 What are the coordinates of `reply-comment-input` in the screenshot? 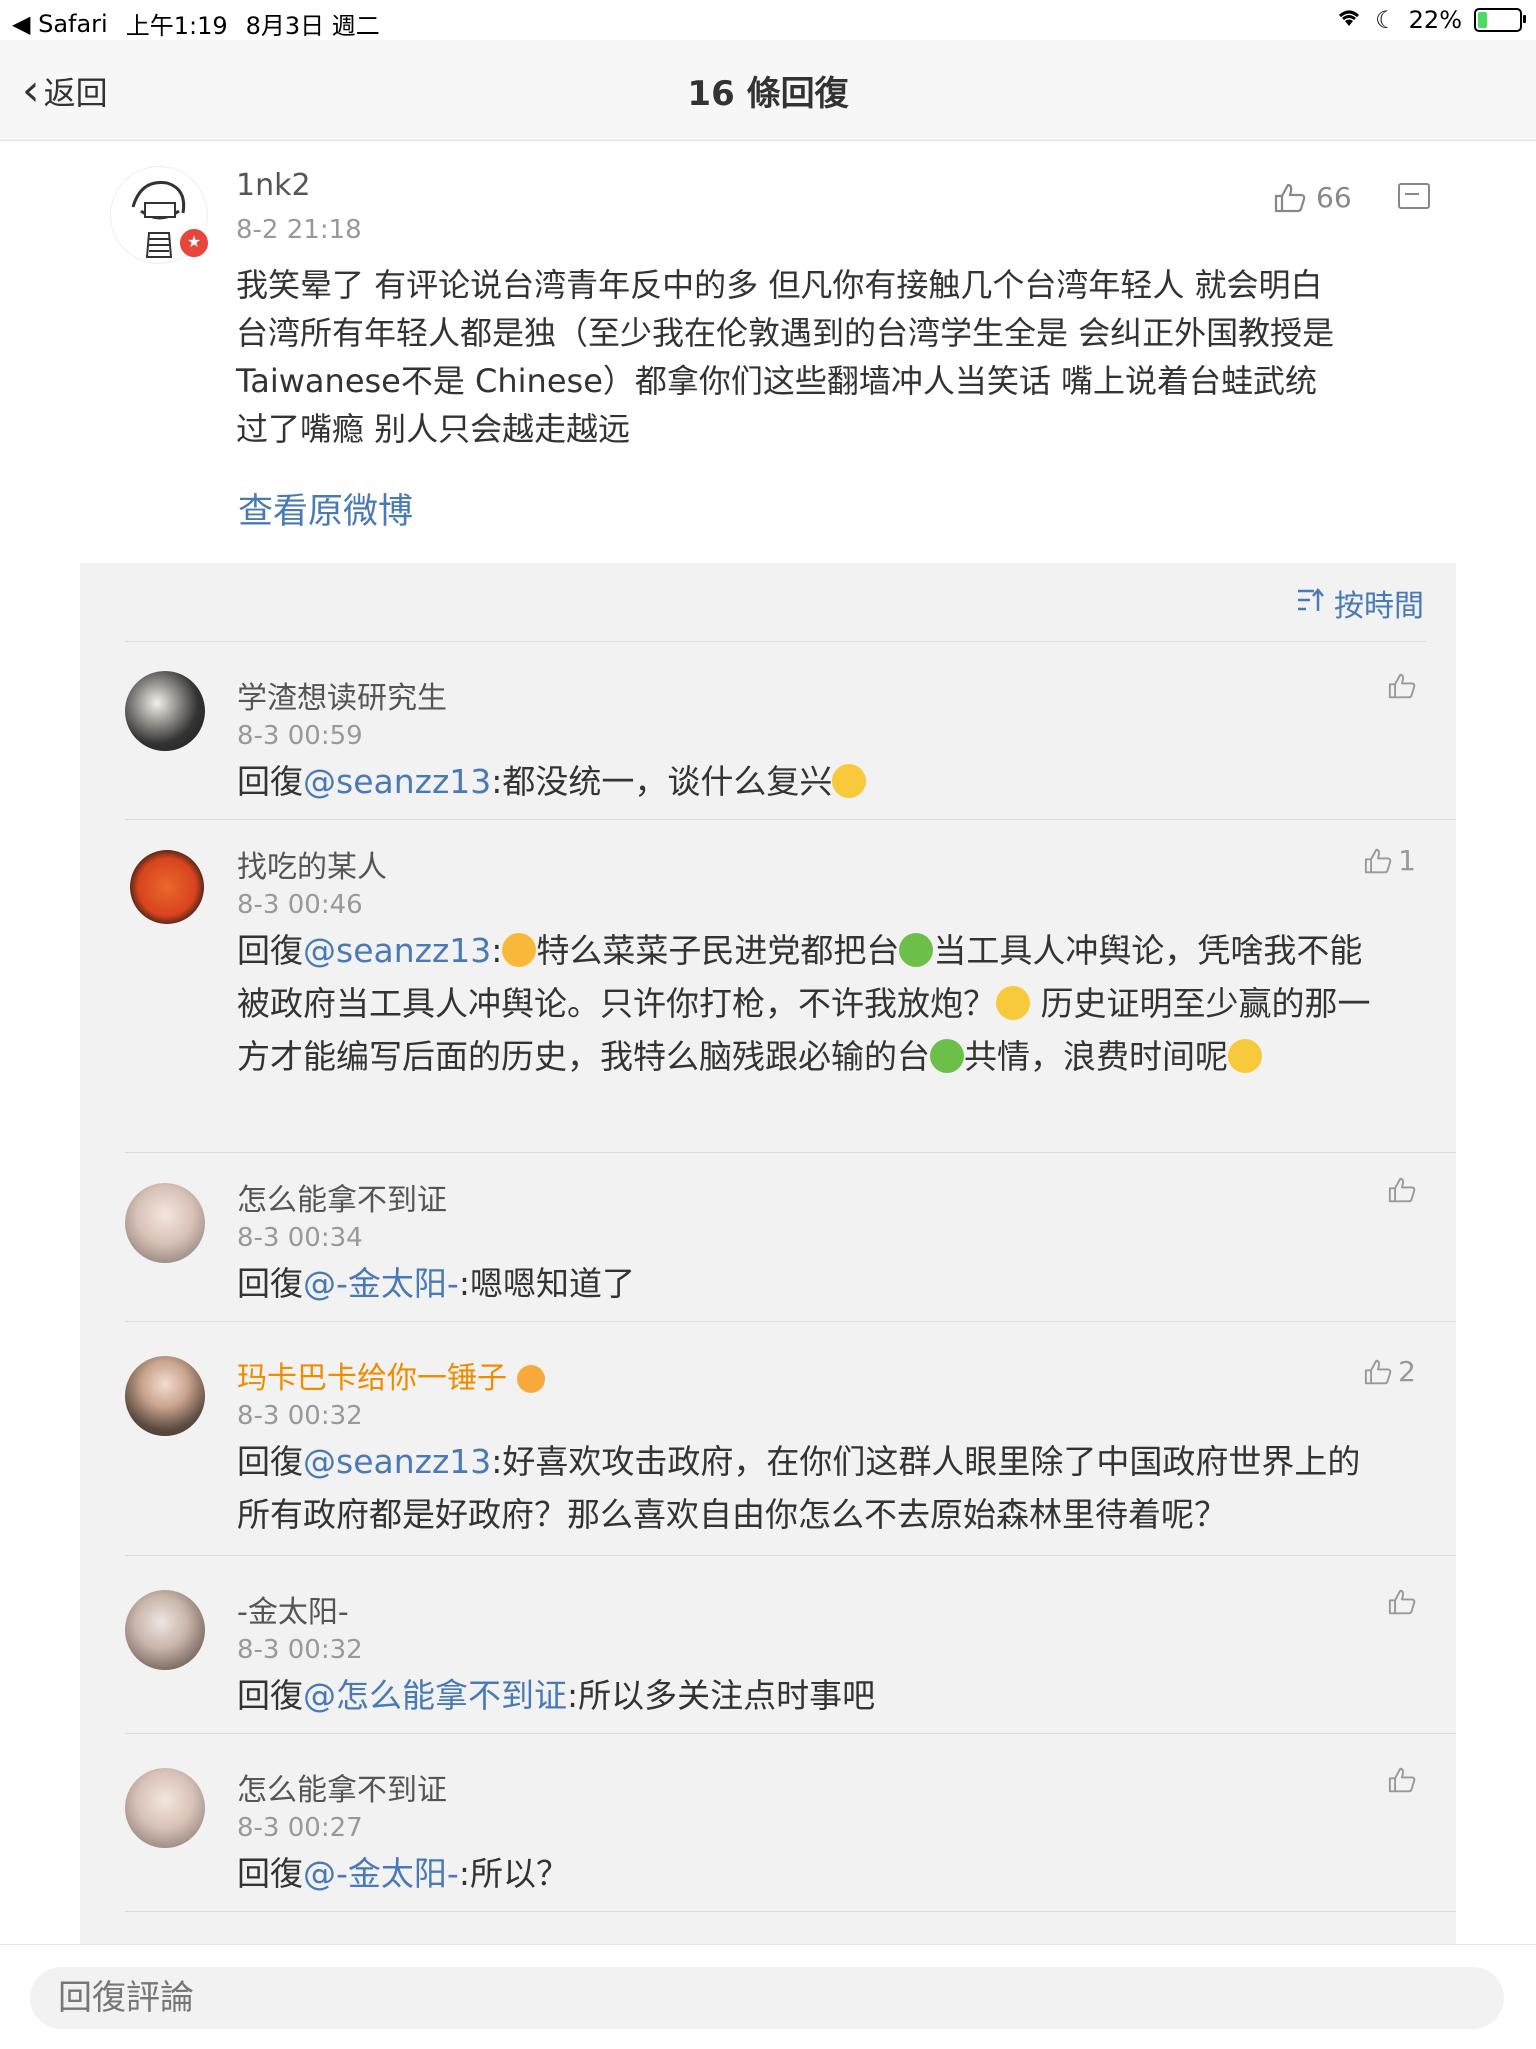 It's located at (767, 1998).